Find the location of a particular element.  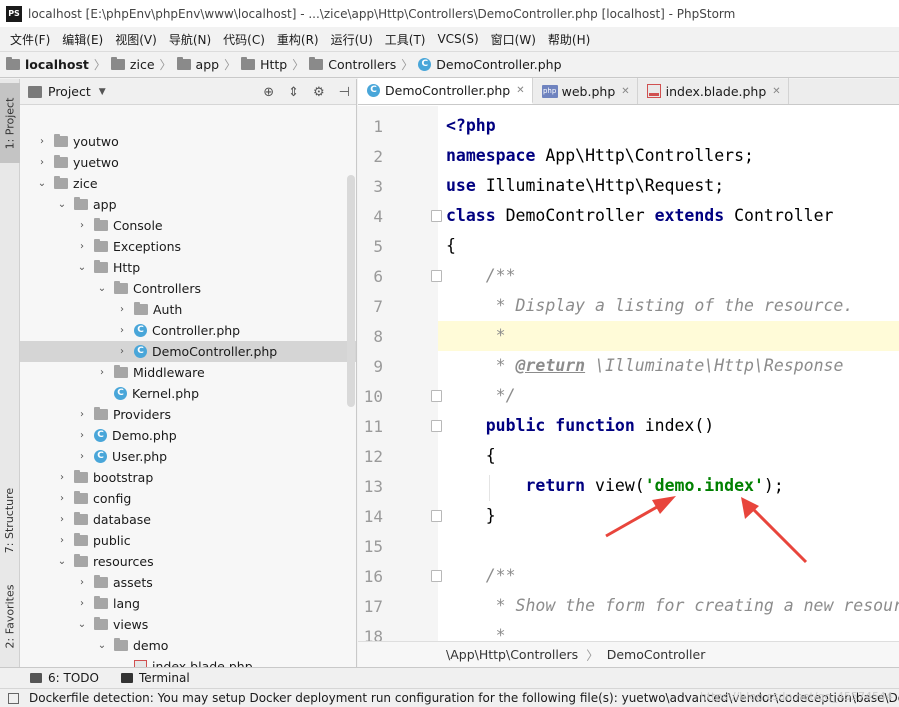

editor-crumb-class: DemoController is located at coordinates (656, 654).